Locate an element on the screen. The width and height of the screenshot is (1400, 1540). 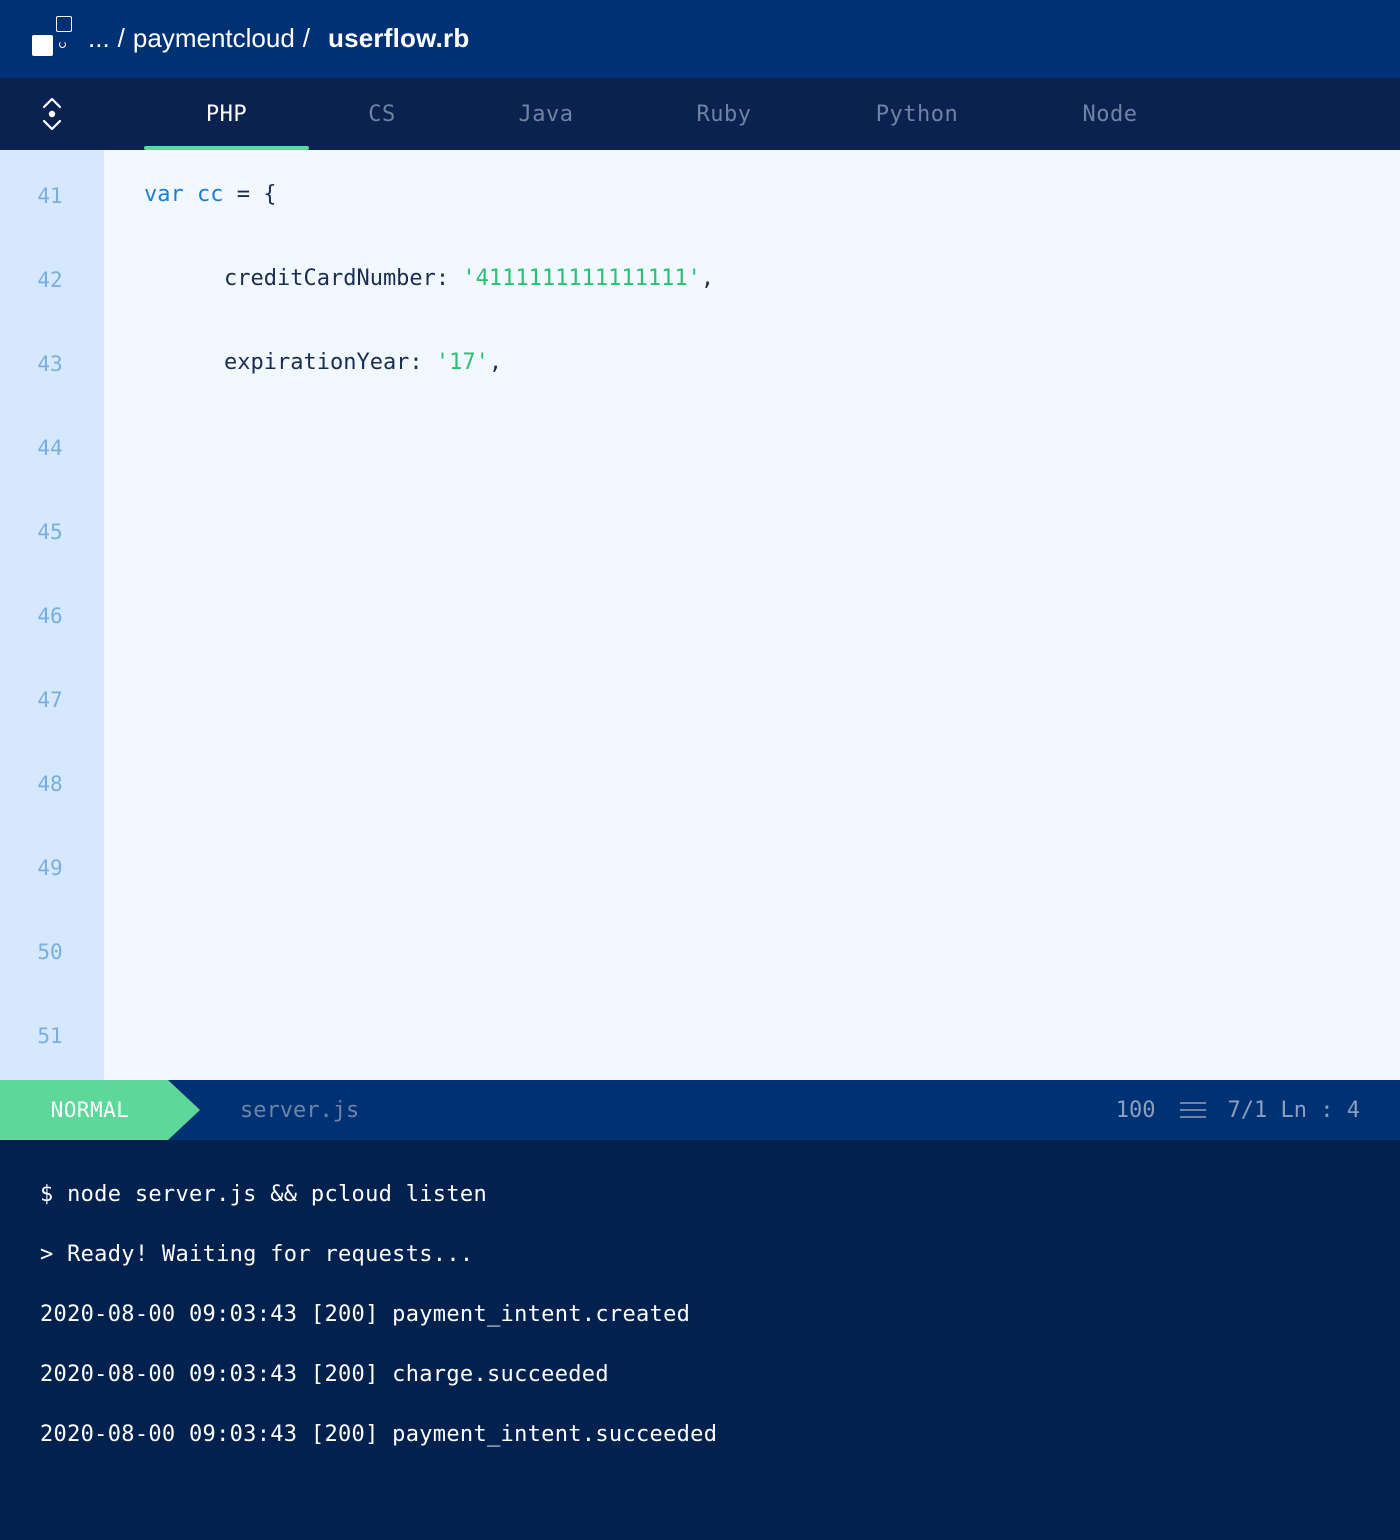
breadcrumb: ... / paymentcloud / userflow.rb is located at coordinates (278, 38).